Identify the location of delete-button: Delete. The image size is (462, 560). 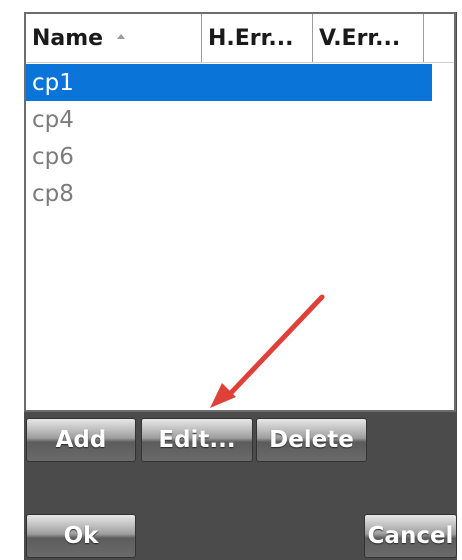
(311, 440).